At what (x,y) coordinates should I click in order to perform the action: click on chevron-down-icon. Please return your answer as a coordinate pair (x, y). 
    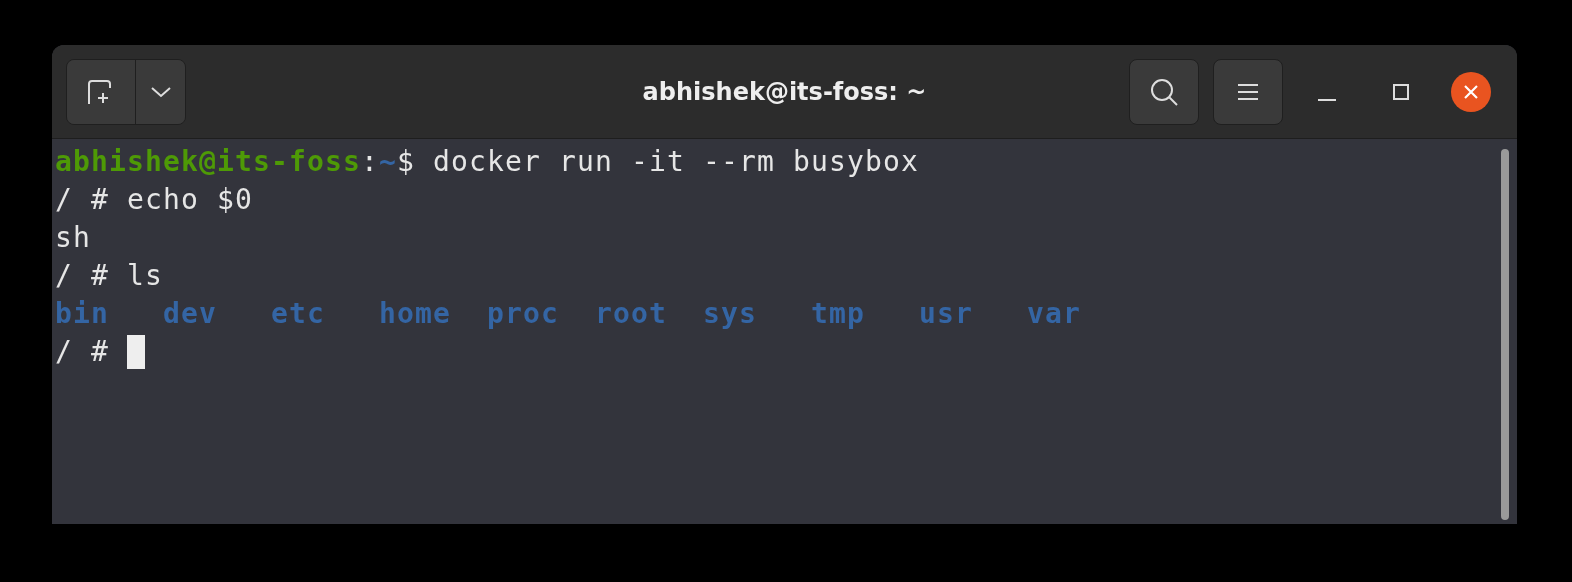
    Looking at the image, I should click on (160, 91).